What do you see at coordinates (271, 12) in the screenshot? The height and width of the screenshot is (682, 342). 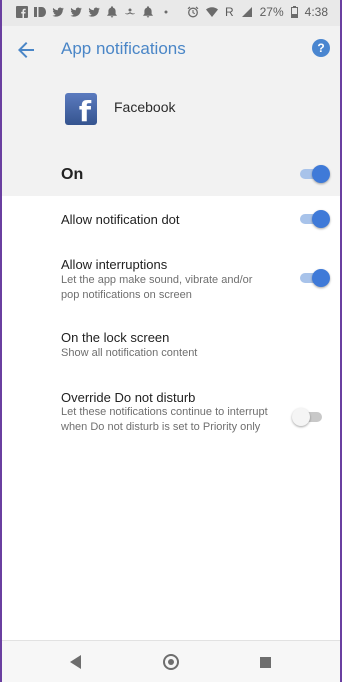 I see `battery-percent: 27%` at bounding box center [271, 12].